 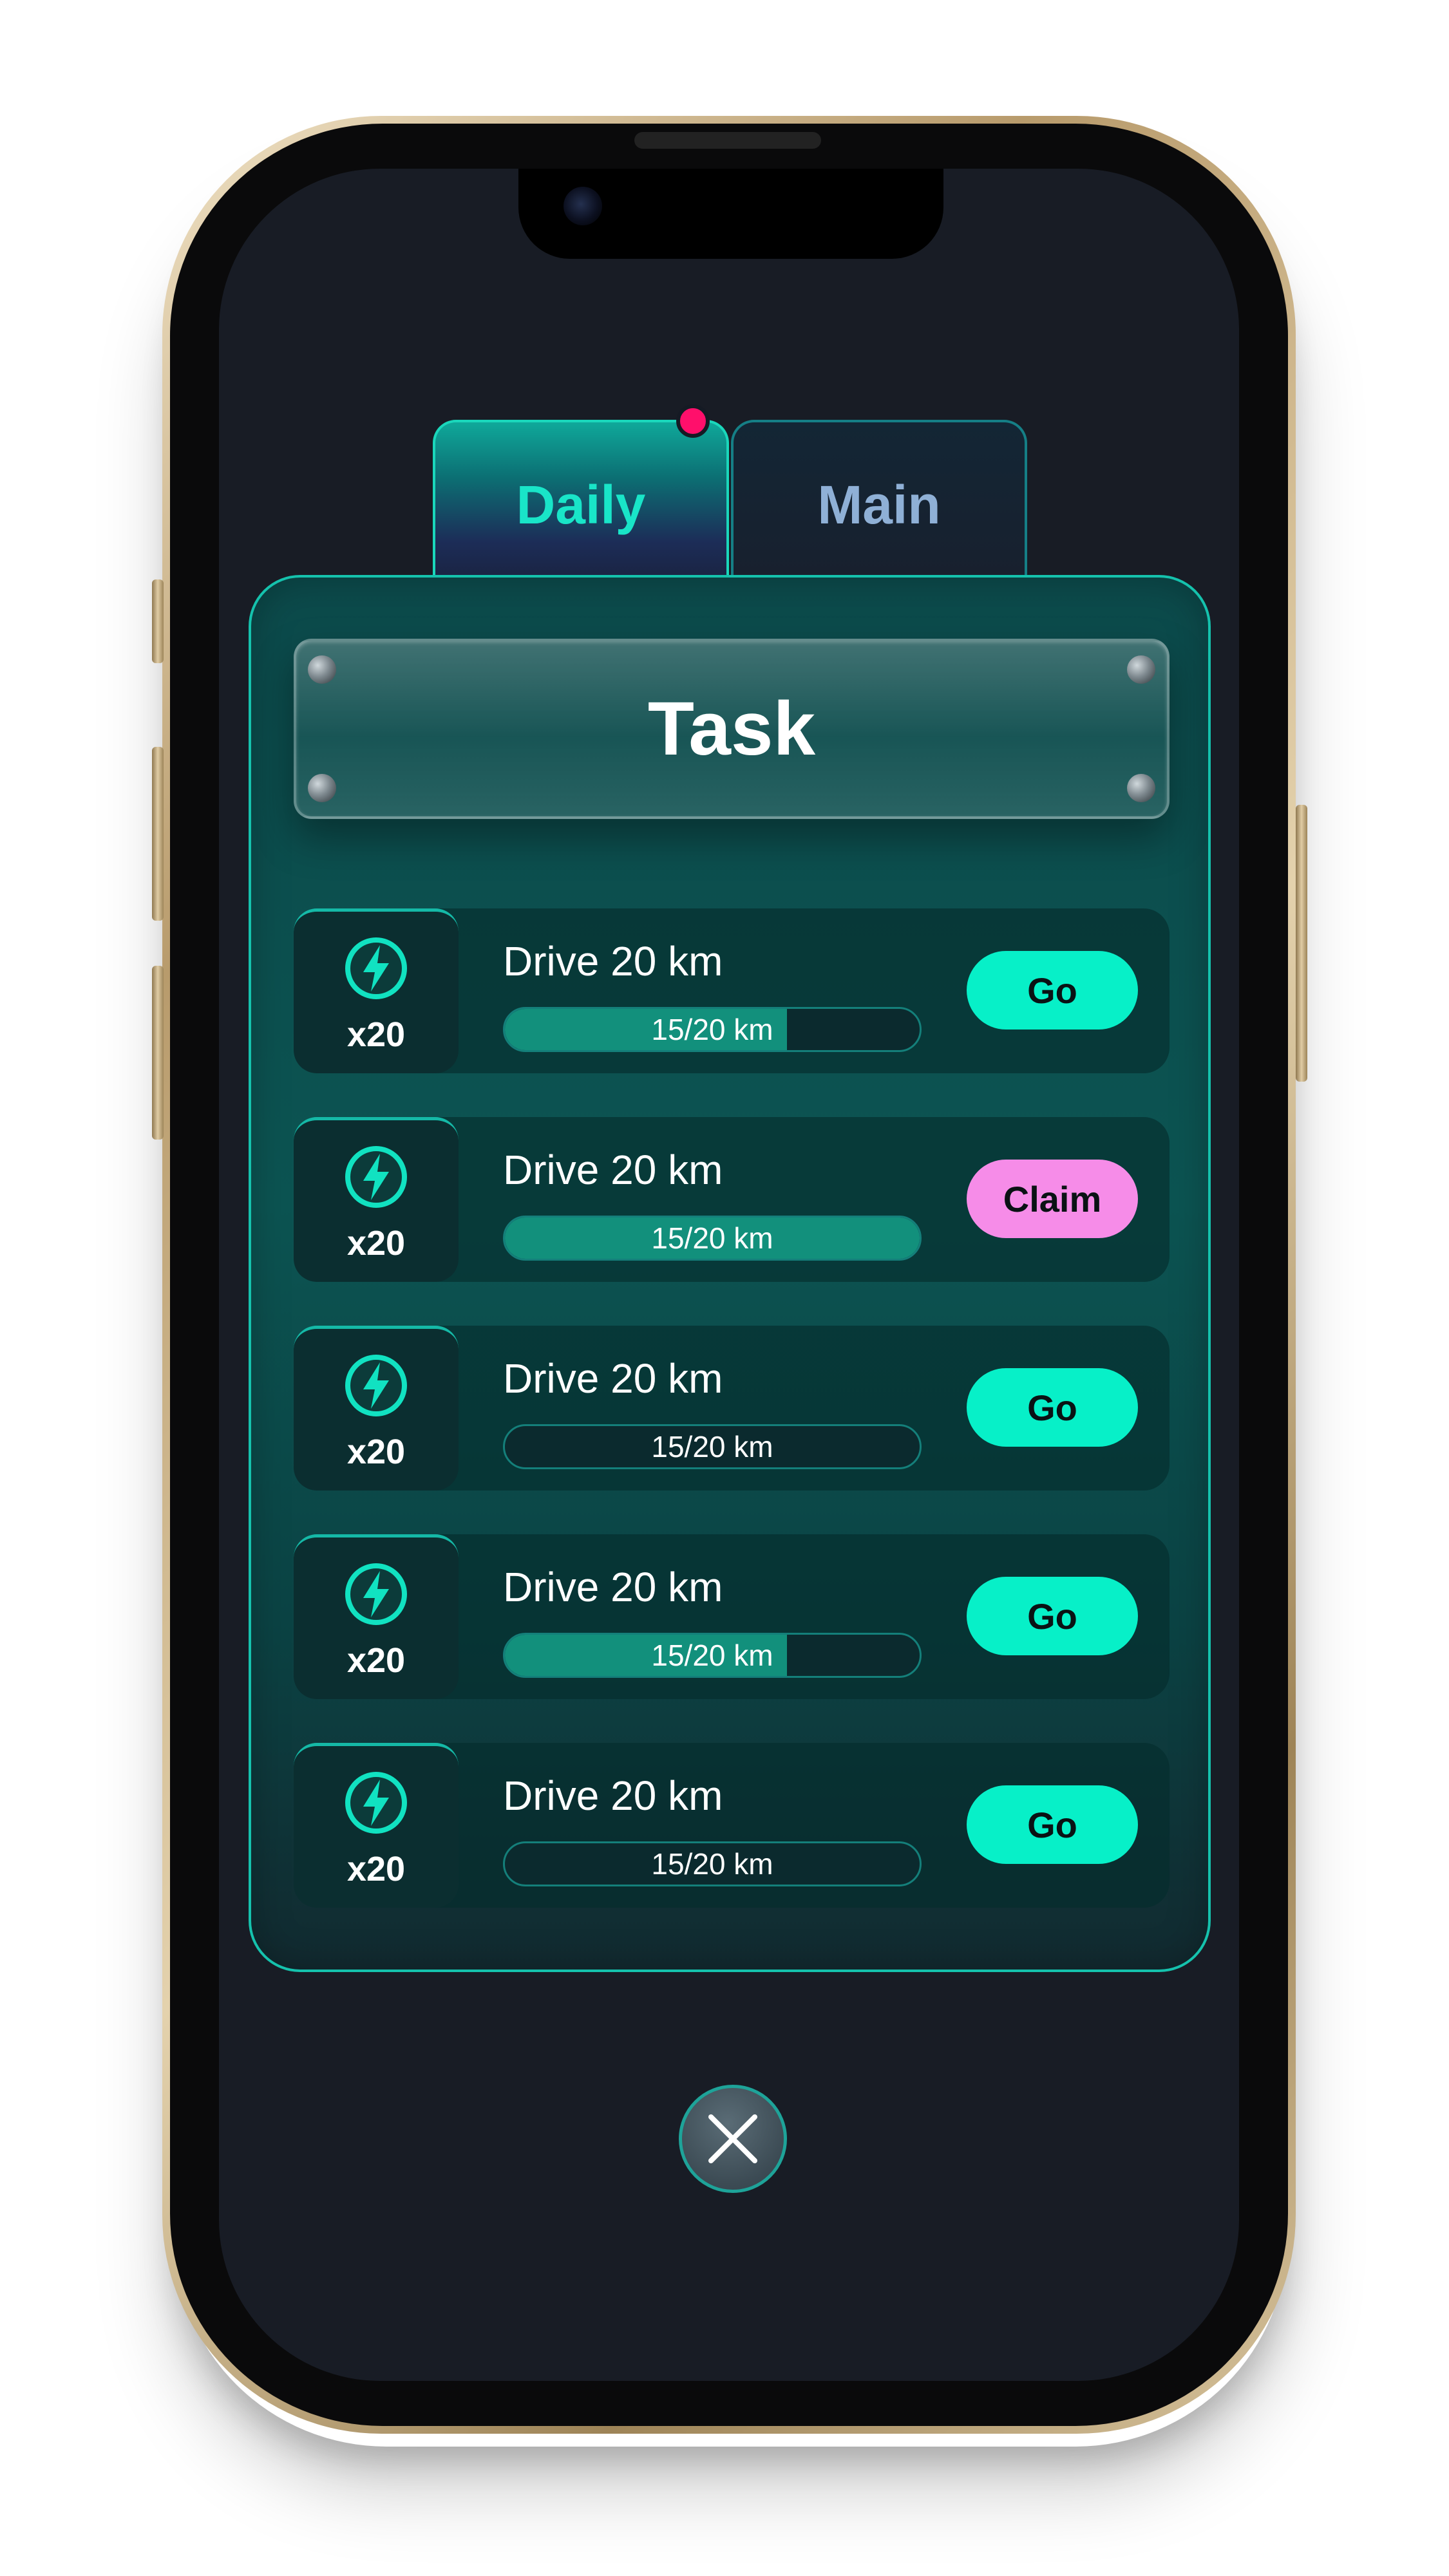 What do you see at coordinates (1052, 1199) in the screenshot?
I see `claim-button: Claim` at bounding box center [1052, 1199].